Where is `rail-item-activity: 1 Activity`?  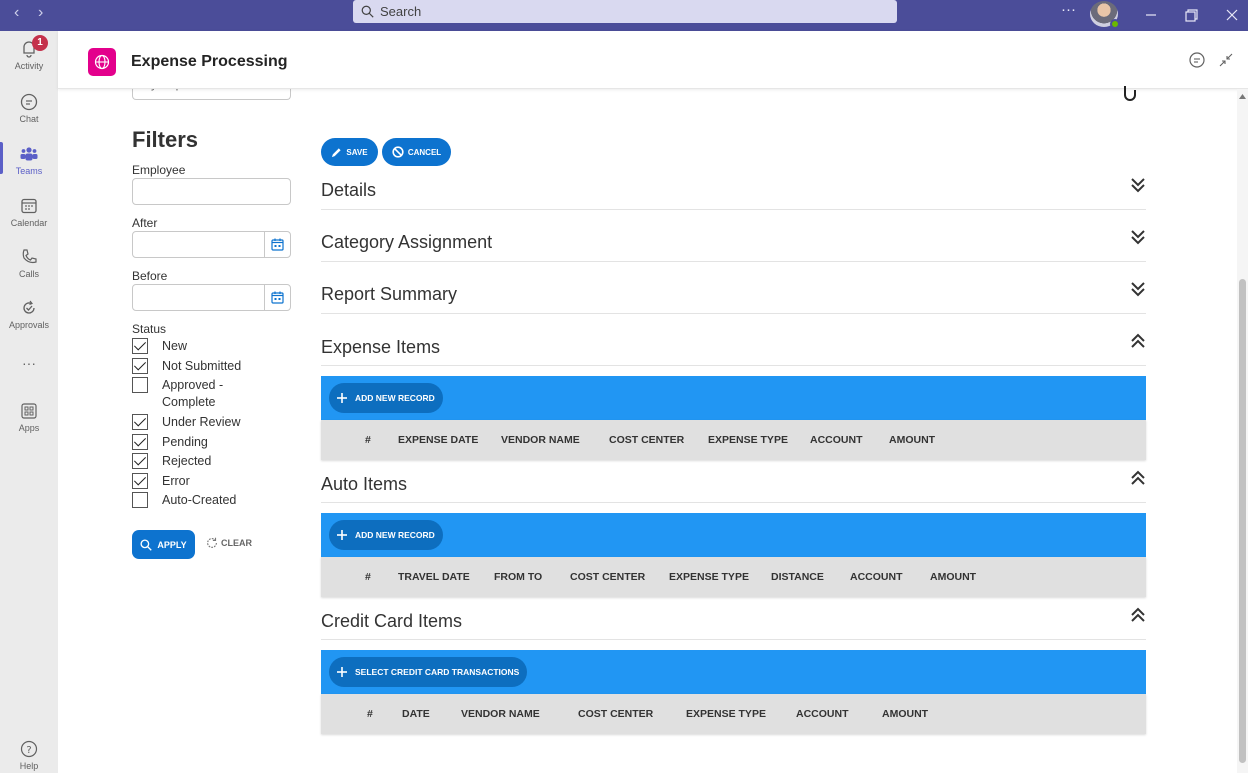 rail-item-activity: 1 Activity is located at coordinates (29, 53).